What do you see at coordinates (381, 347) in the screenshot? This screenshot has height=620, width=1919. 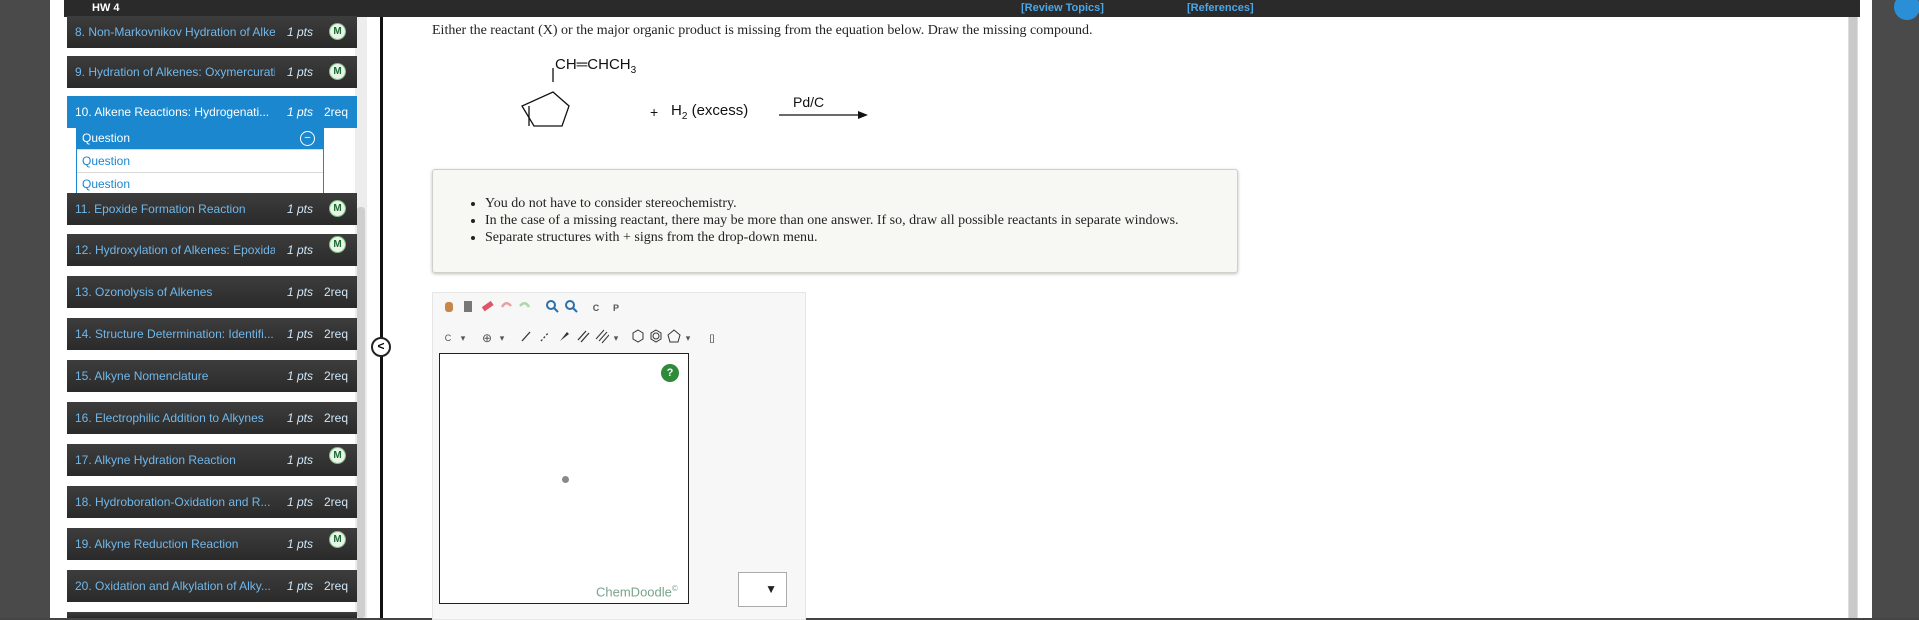 I see `collapse-nav-button: <` at bounding box center [381, 347].